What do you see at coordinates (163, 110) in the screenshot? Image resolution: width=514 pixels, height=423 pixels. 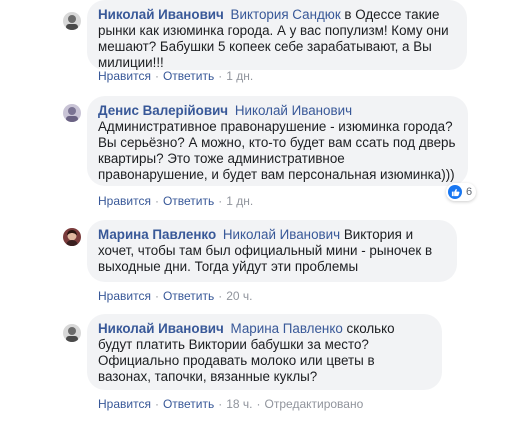 I see `comment-author: Денис Валерійович` at bounding box center [163, 110].